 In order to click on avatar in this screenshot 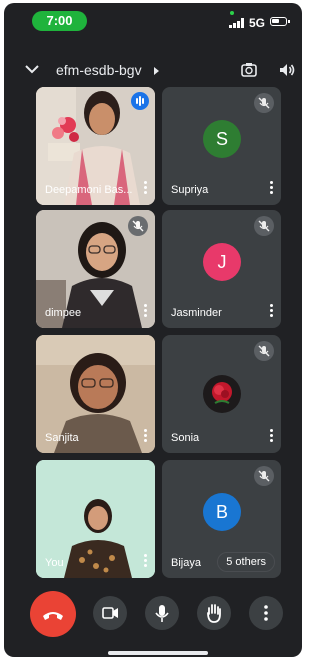, I will do `click(222, 394)`.